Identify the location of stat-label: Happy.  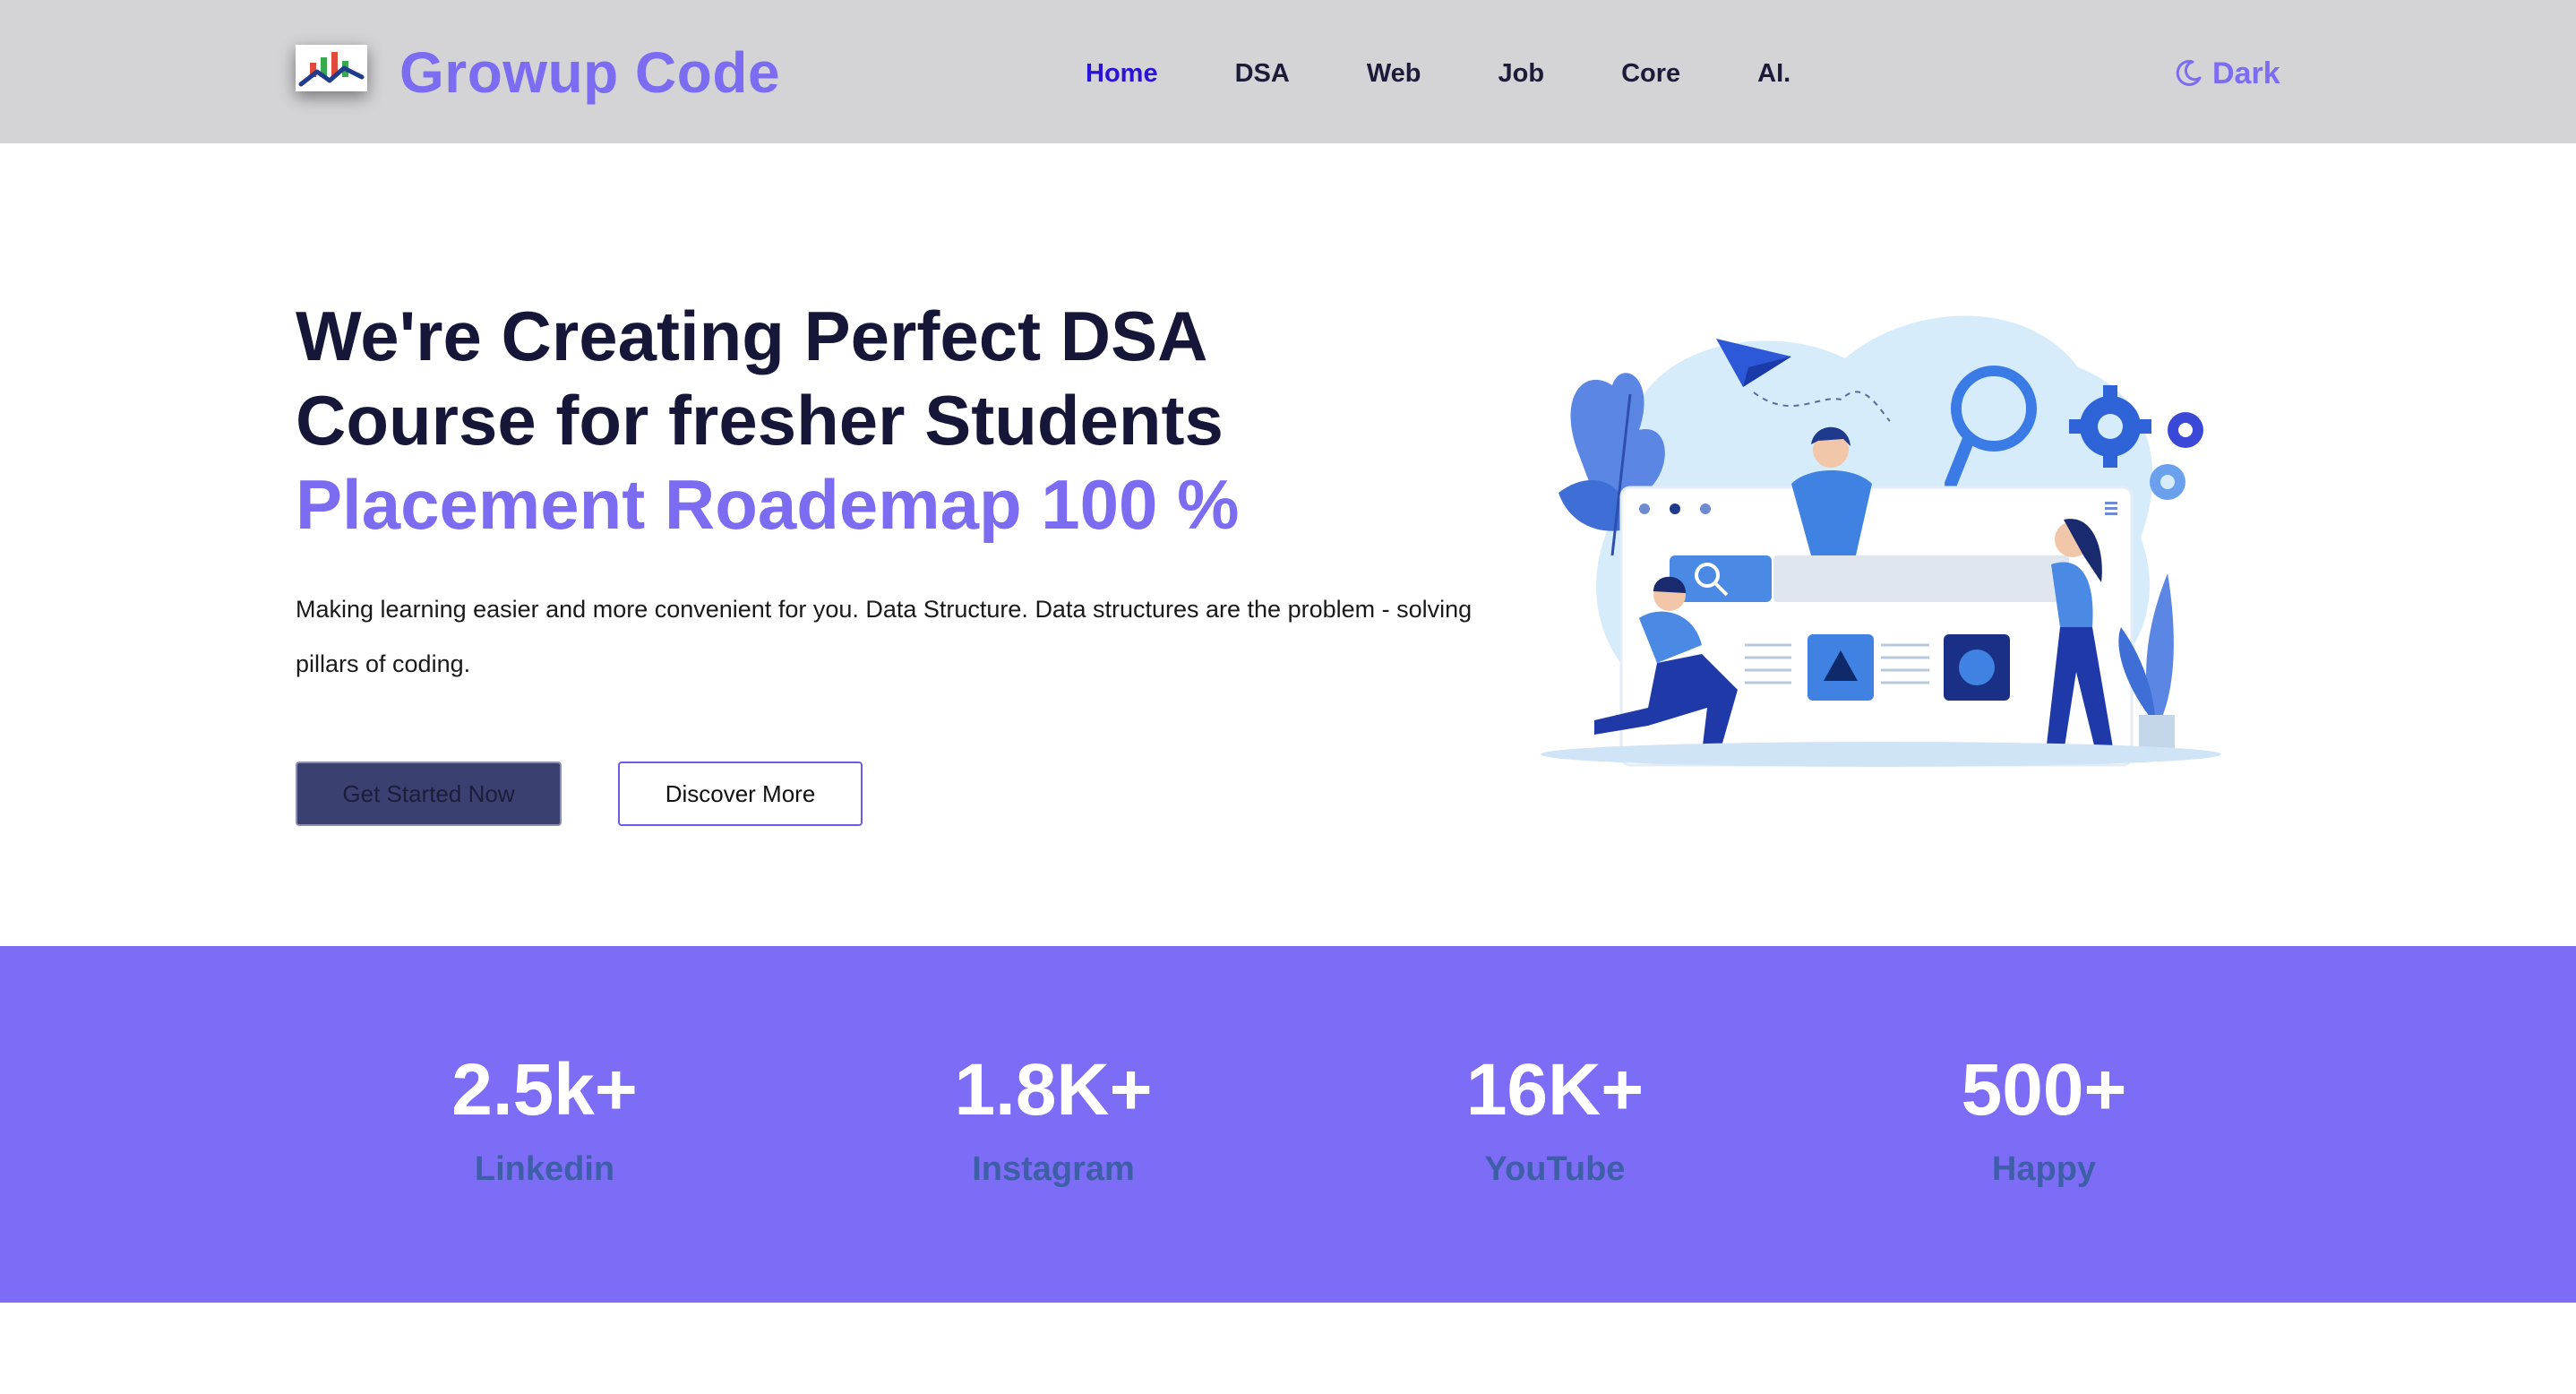
(2044, 1169).